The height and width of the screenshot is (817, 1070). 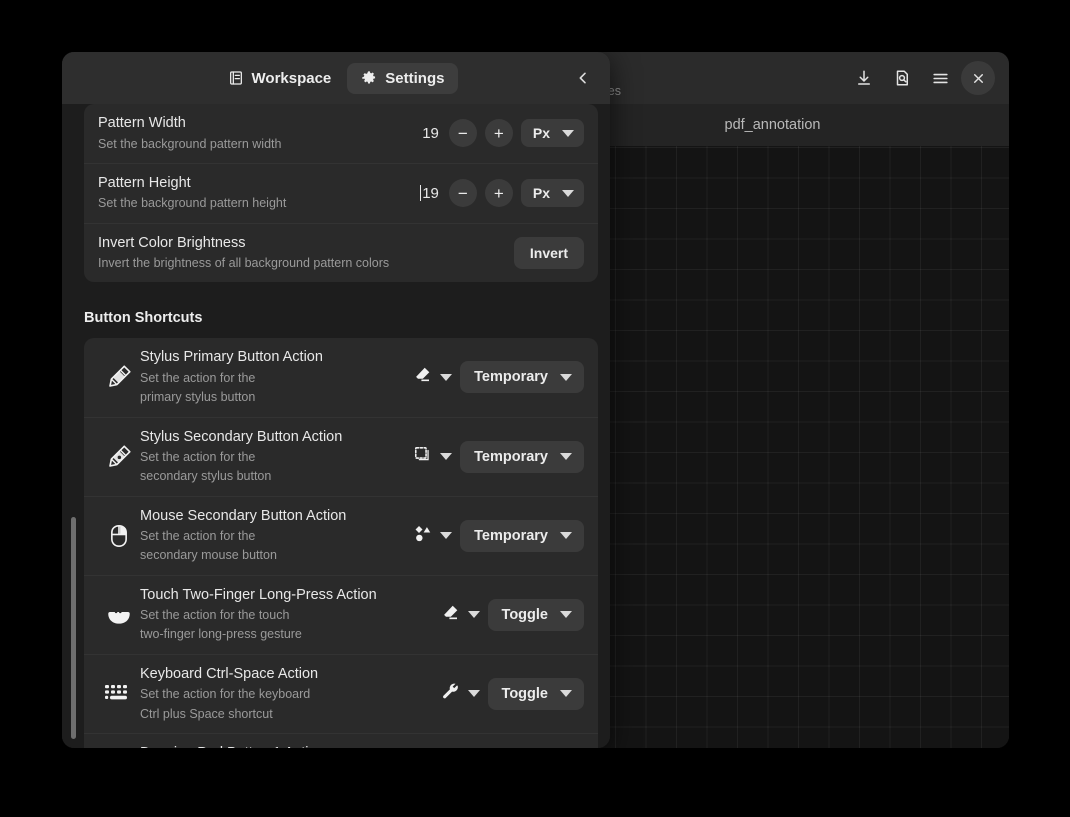 What do you see at coordinates (433, 536) in the screenshot?
I see `mouse-secondary-tool-dropdown` at bounding box center [433, 536].